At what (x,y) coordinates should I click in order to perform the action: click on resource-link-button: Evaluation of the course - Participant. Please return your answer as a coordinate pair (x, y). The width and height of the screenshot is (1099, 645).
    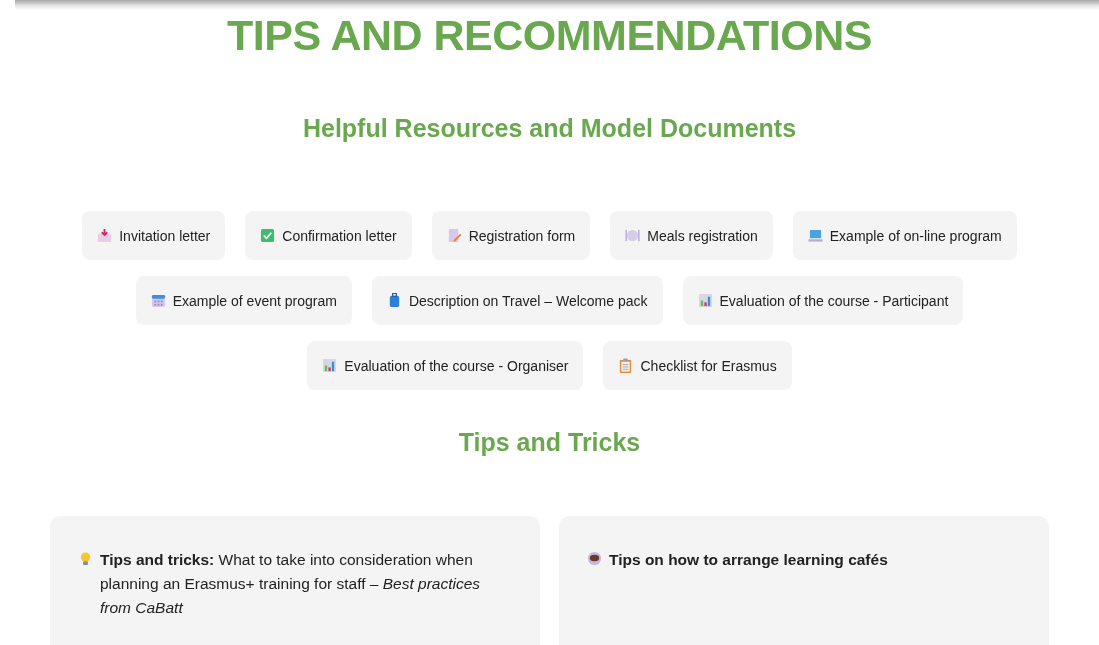
    Looking at the image, I should click on (823, 300).